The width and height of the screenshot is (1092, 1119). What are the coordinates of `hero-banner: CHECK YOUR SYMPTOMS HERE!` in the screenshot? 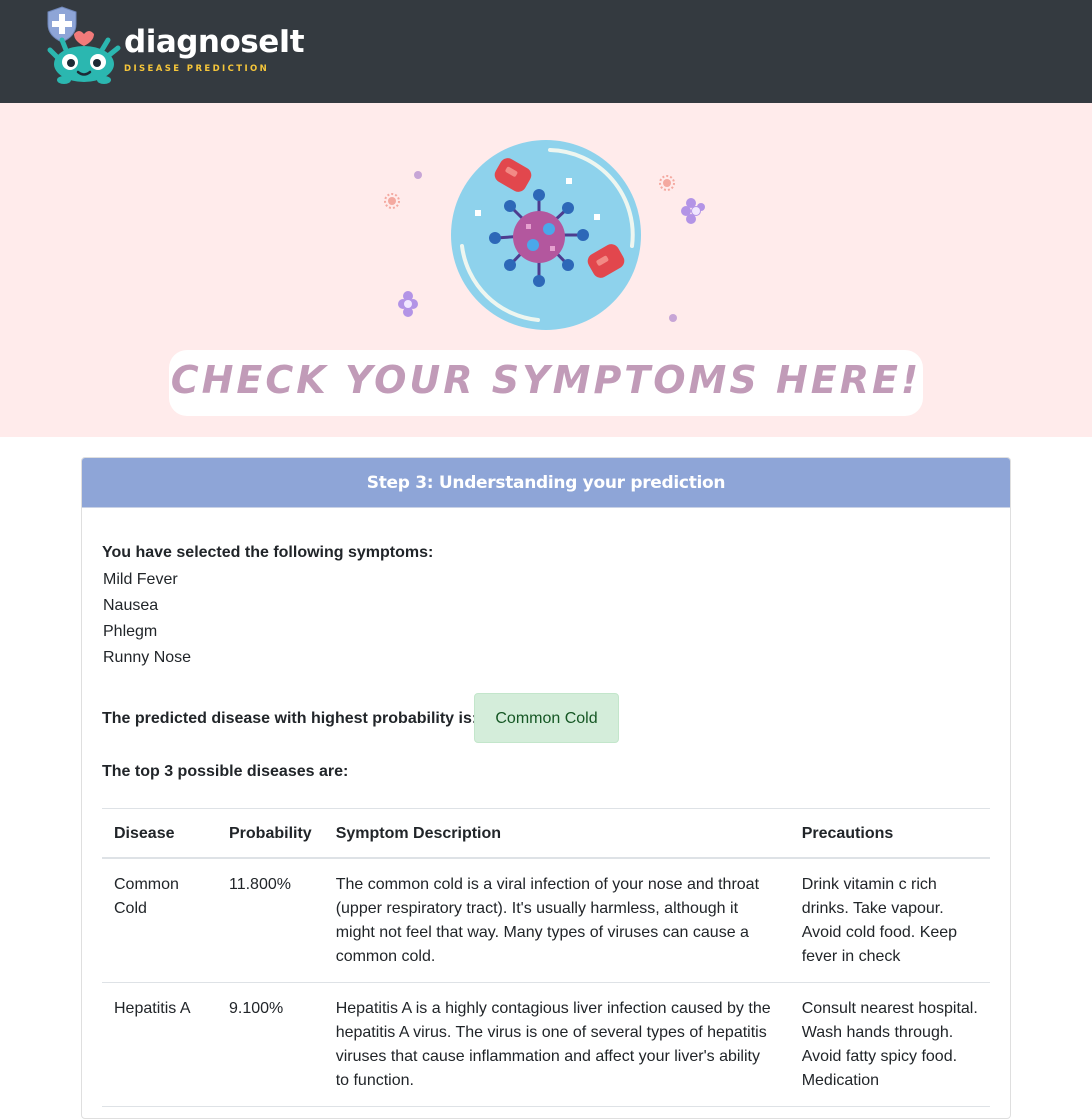 It's located at (546, 383).